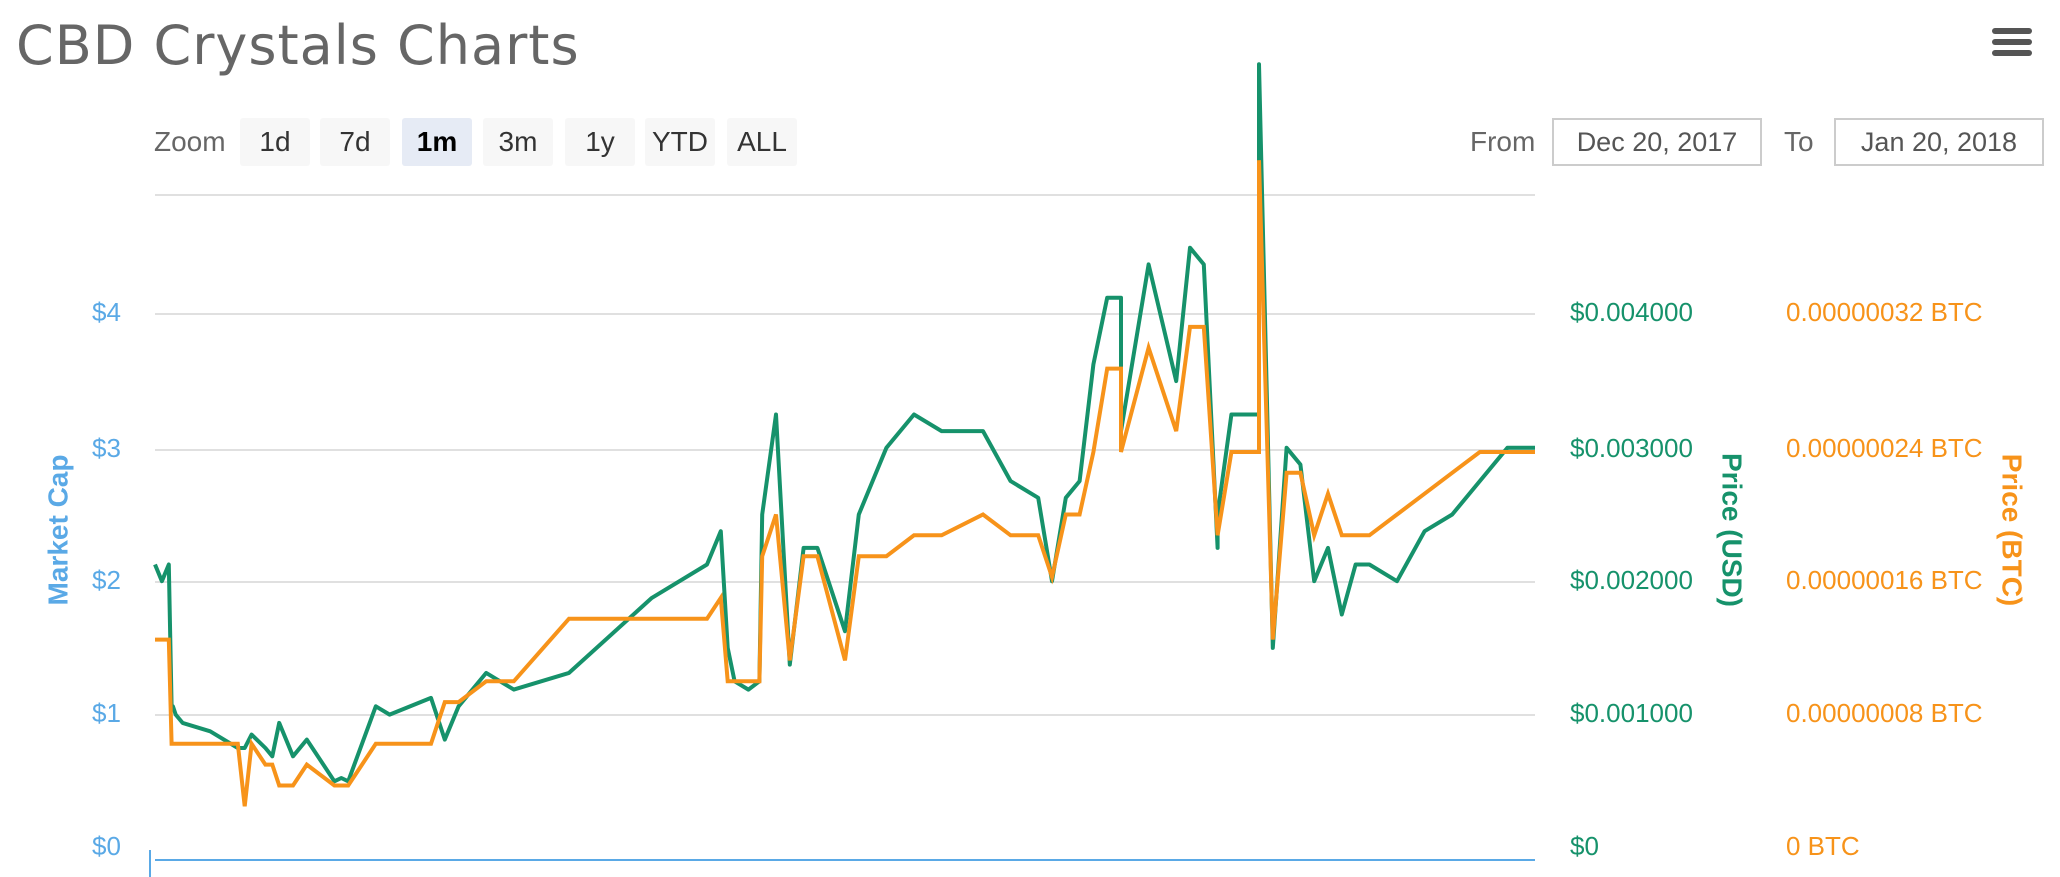 Image resolution: width=2060 pixels, height=877 pixels. I want to click on btc-tick-label: 0 BTC, so click(1823, 846).